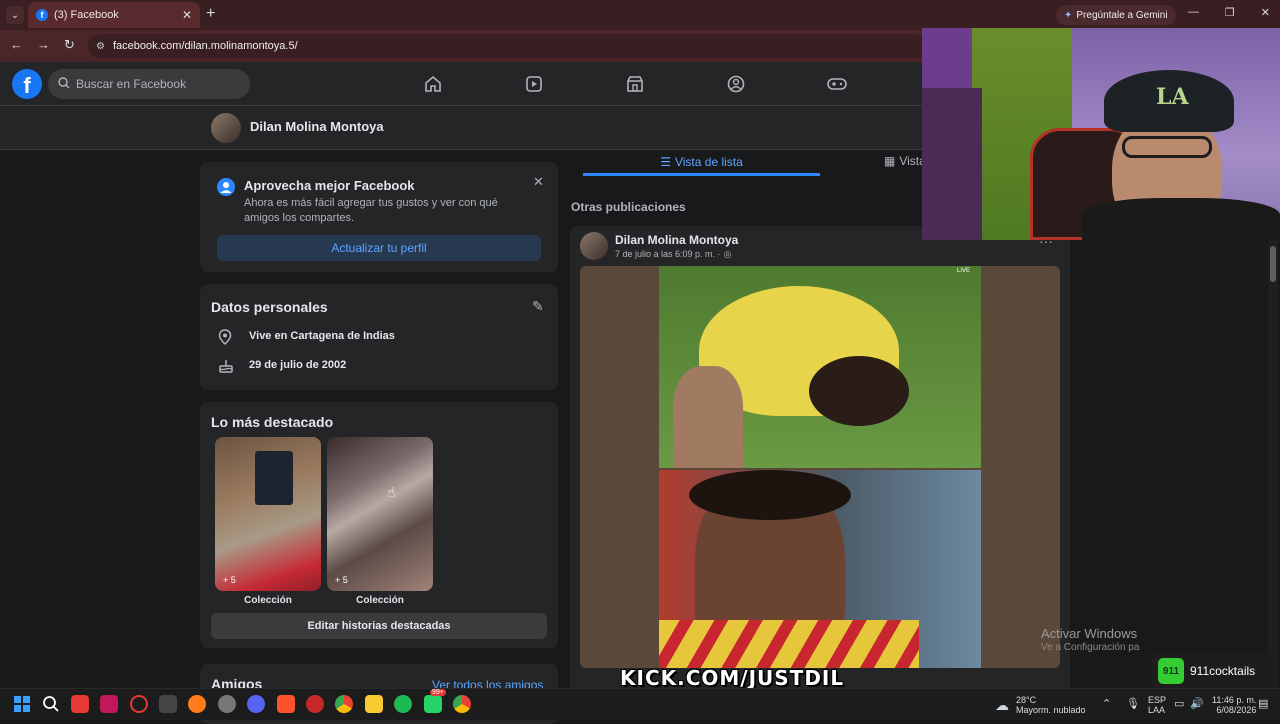 This screenshot has height=724, width=1280. I want to click on close-icon: ✕, so click(538, 182).